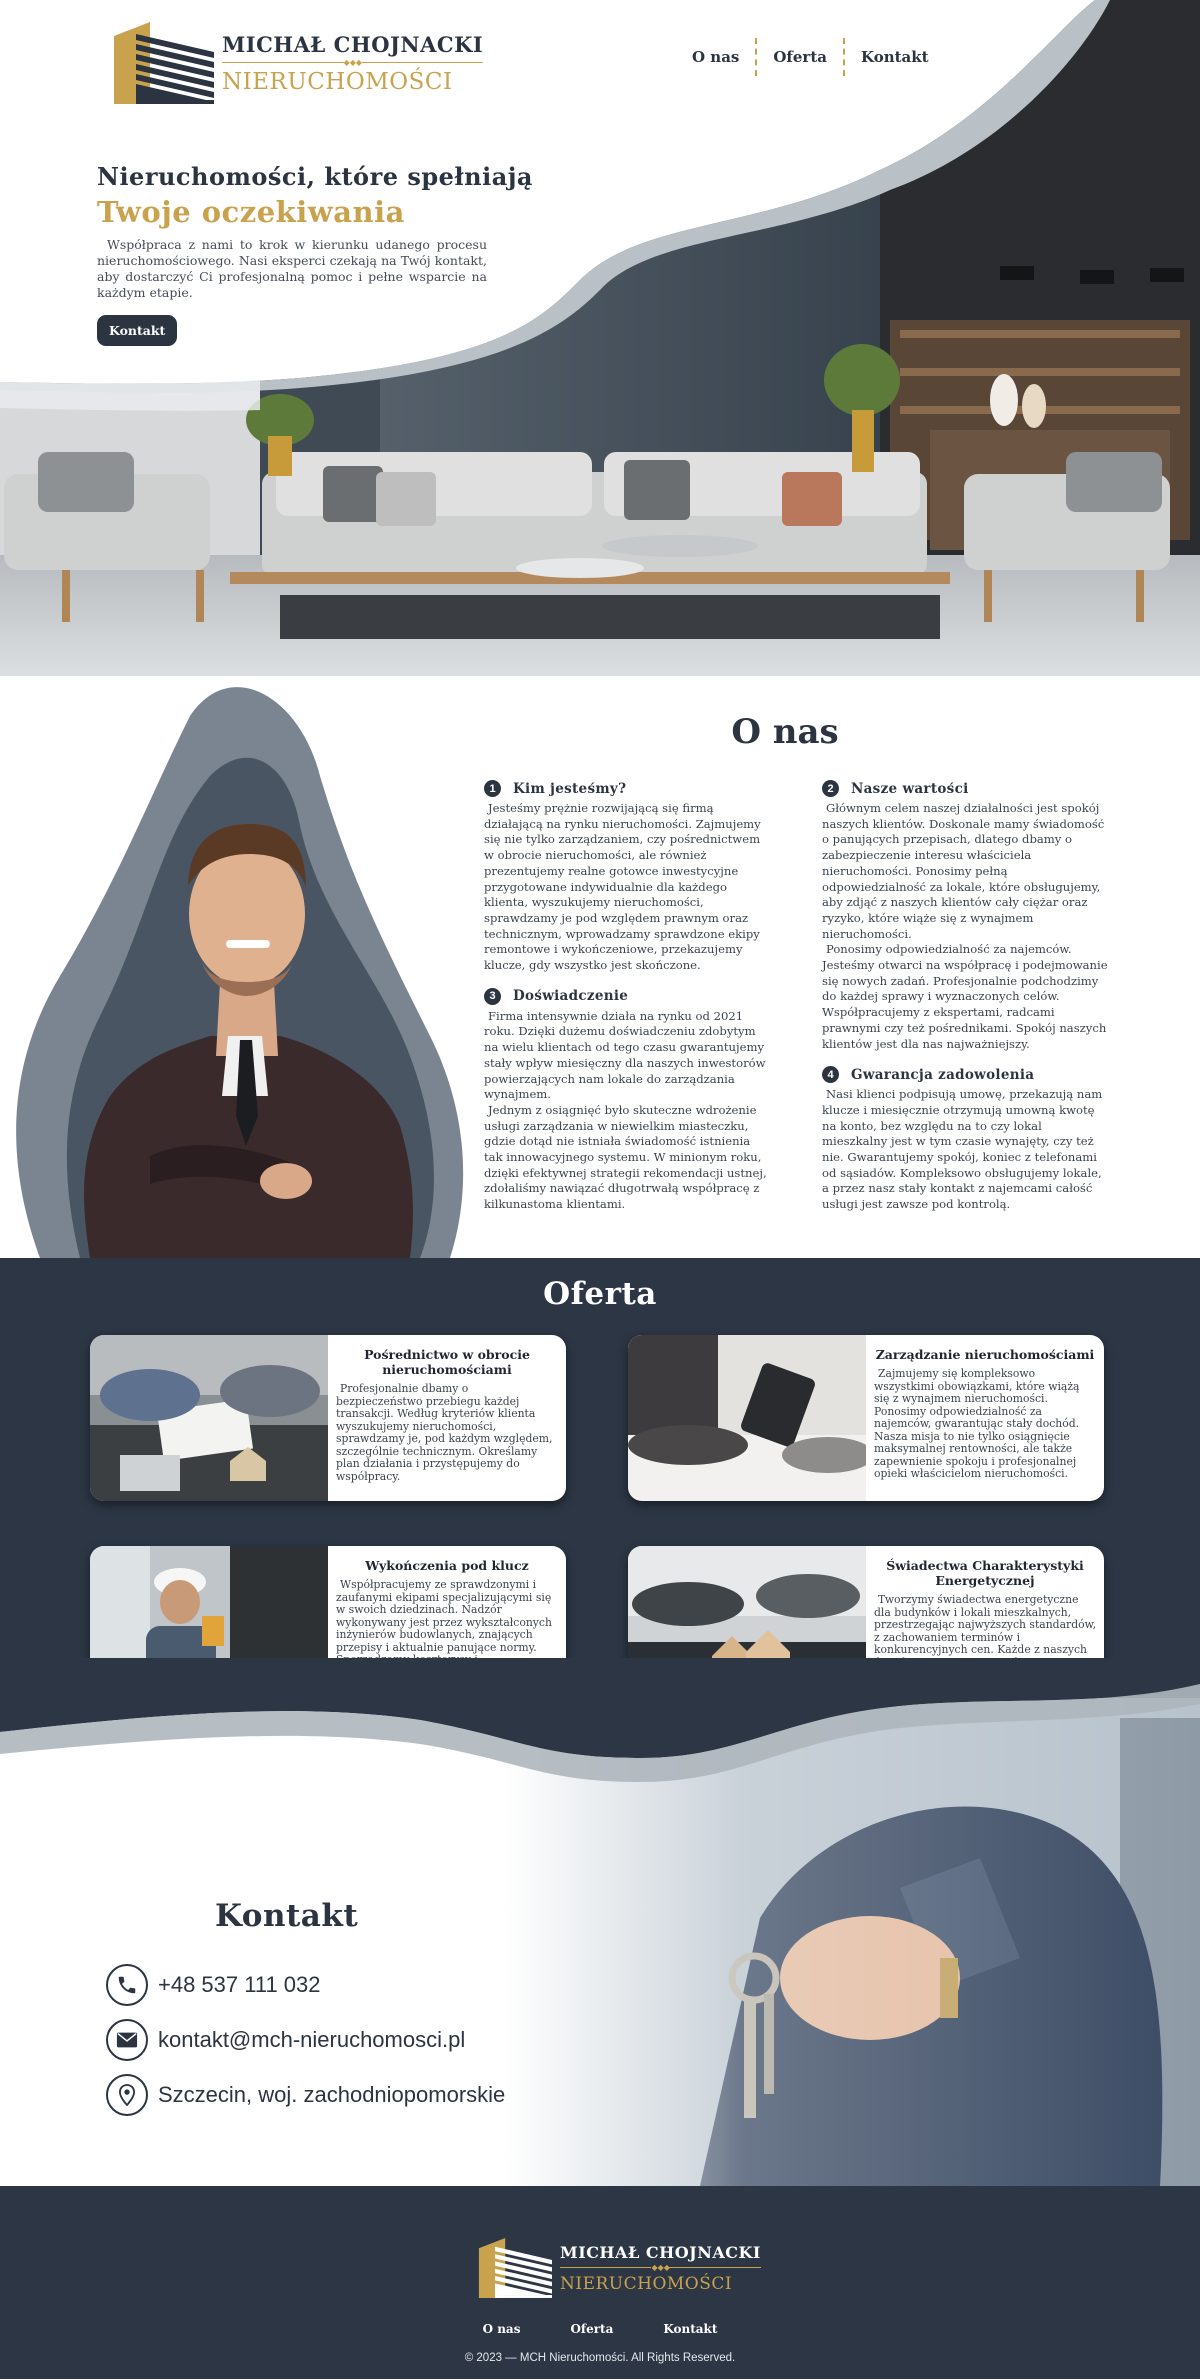 This screenshot has width=1200, height=2379. What do you see at coordinates (492, 996) in the screenshot?
I see `number-badge-icon: 3` at bounding box center [492, 996].